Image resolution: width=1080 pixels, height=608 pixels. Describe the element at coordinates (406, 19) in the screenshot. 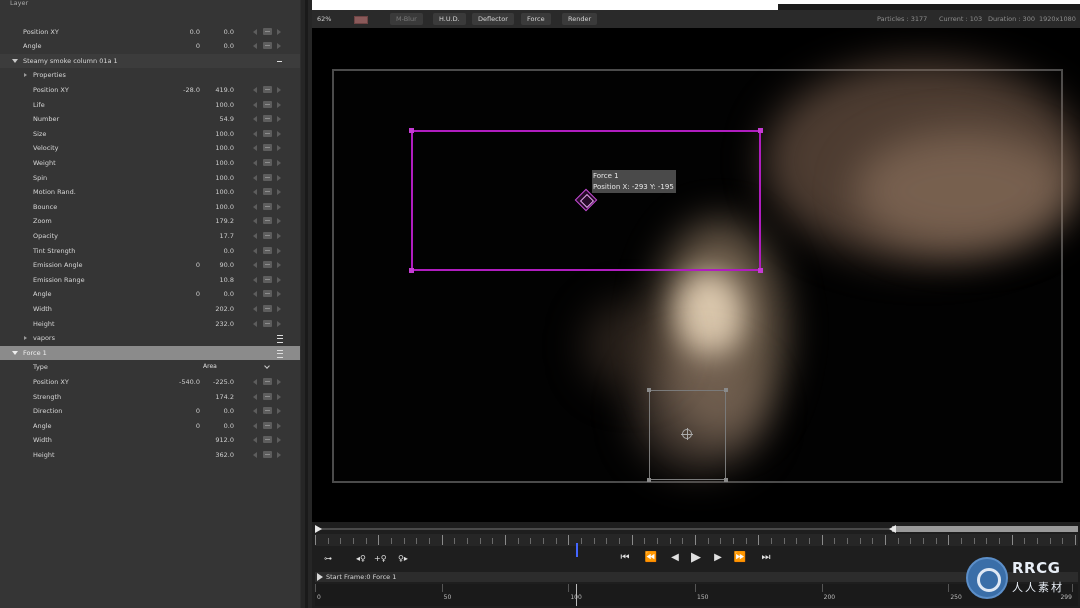

I see `mblur-button: M-Blur` at that location.